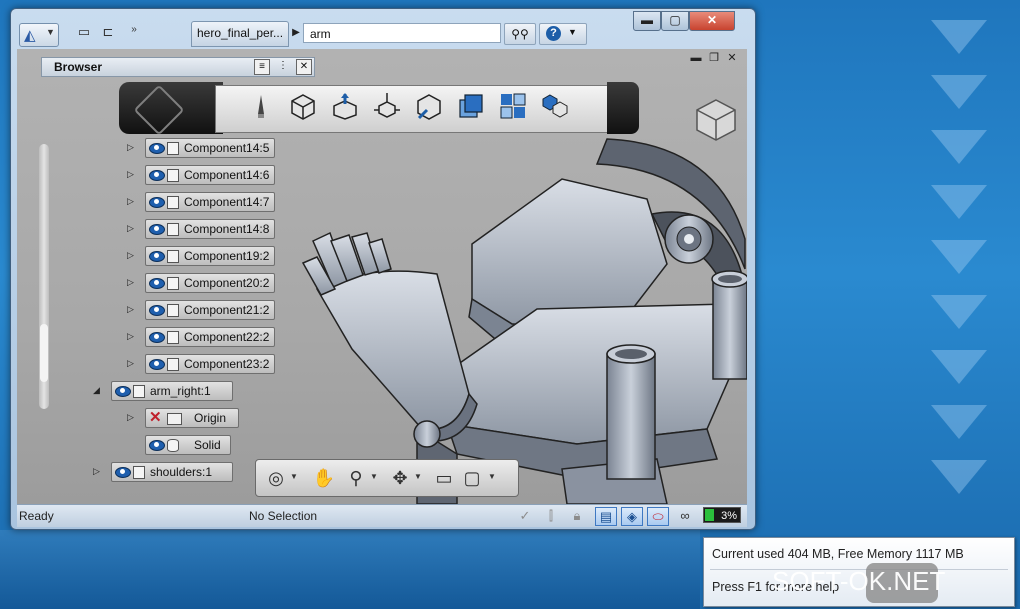 Image resolution: width=1020 pixels, height=609 pixels. What do you see at coordinates (400, 478) in the screenshot?
I see `pivot-icon: ✥` at bounding box center [400, 478].